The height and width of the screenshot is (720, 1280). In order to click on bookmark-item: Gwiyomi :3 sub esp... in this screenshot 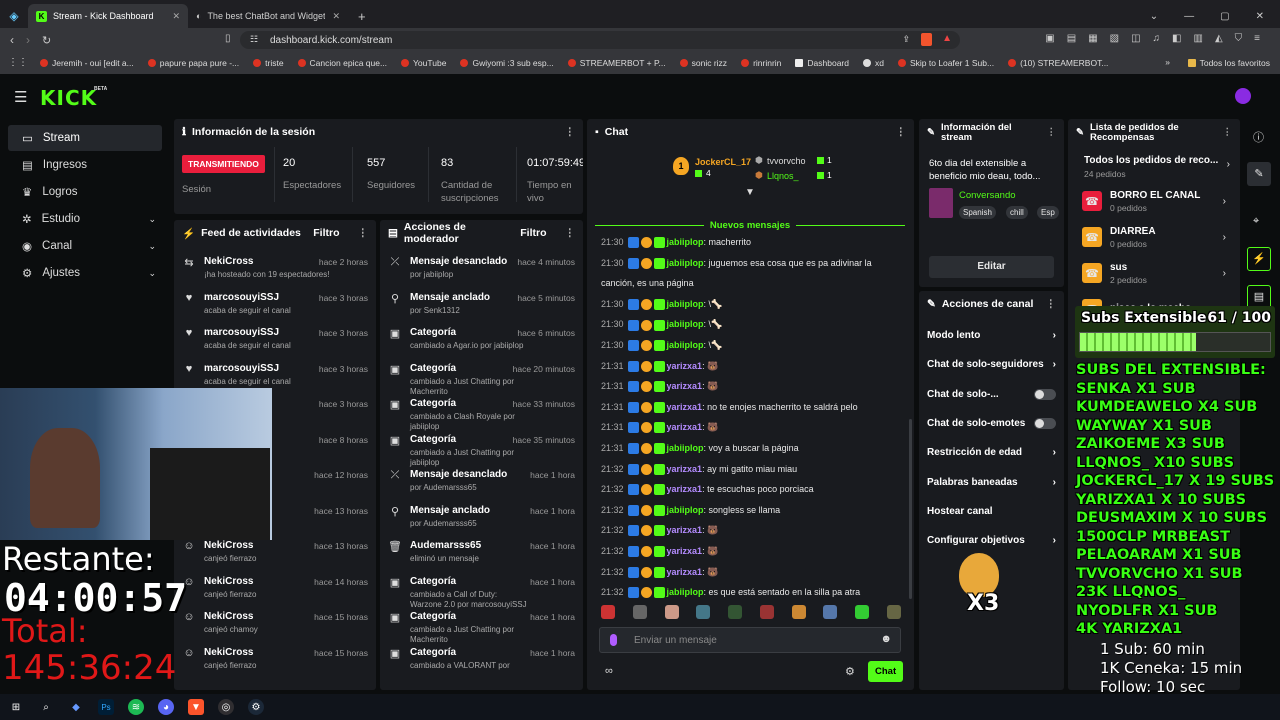, I will do `click(507, 63)`.